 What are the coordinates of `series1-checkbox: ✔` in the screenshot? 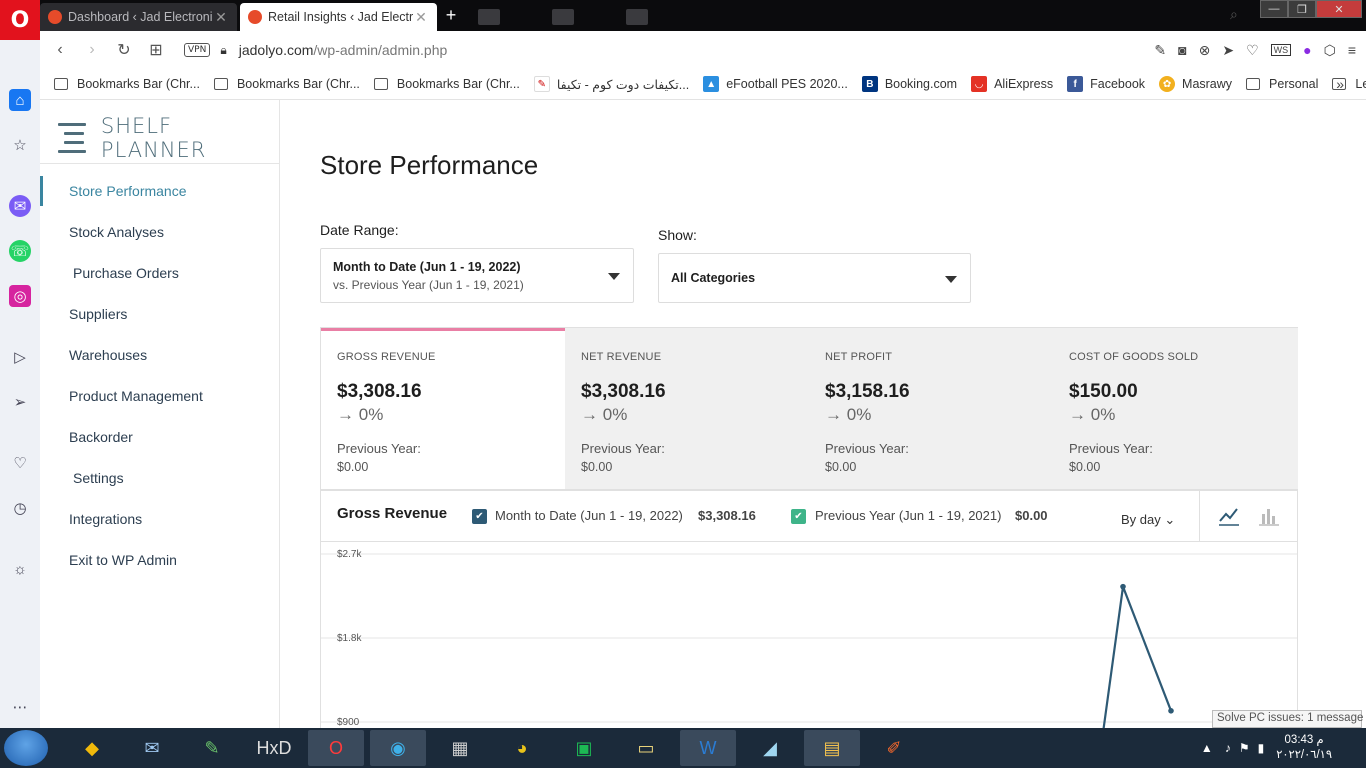 It's located at (479, 516).